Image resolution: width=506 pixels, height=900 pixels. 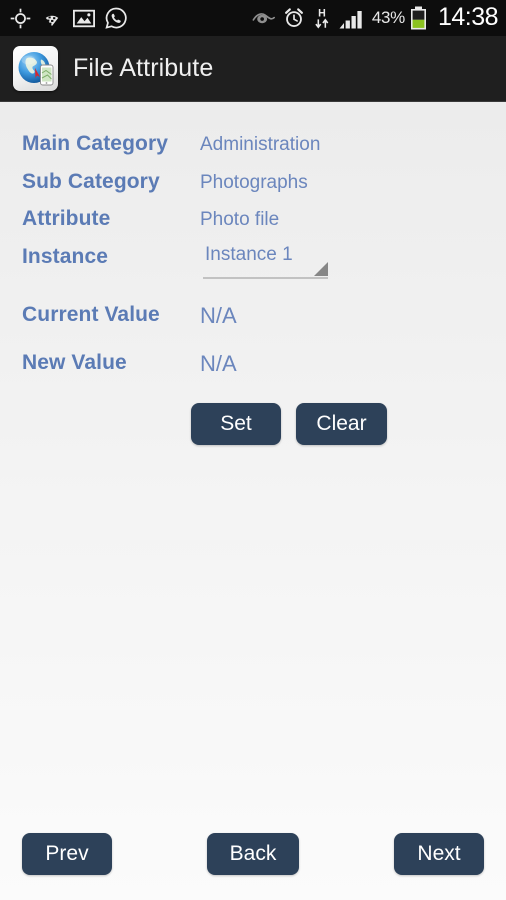 I want to click on status-bar-right-icons: H 43% 14:38, so click(x=375, y=17).